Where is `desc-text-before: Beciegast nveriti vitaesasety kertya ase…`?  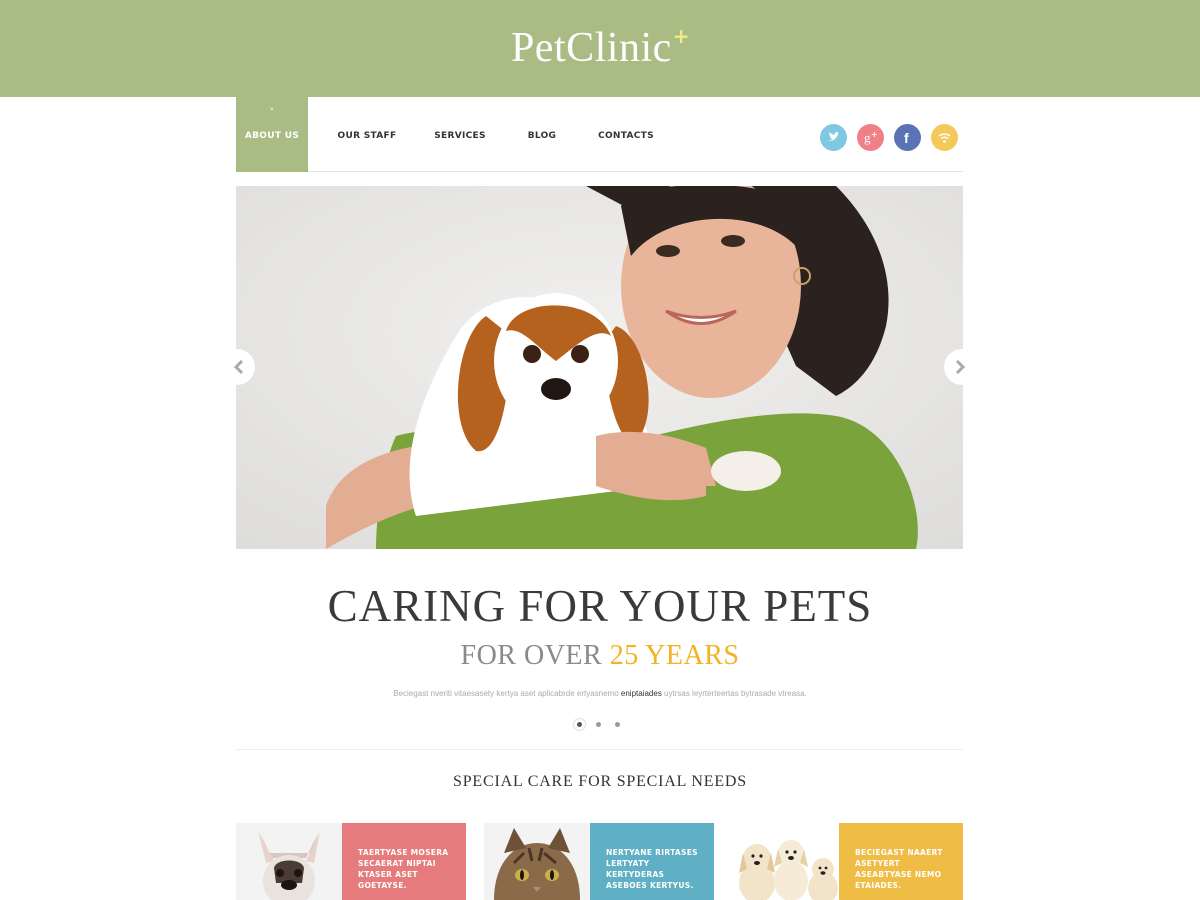
desc-text-before: Beciegast nveriti vitaesasety kertya ase… is located at coordinates (507, 693).